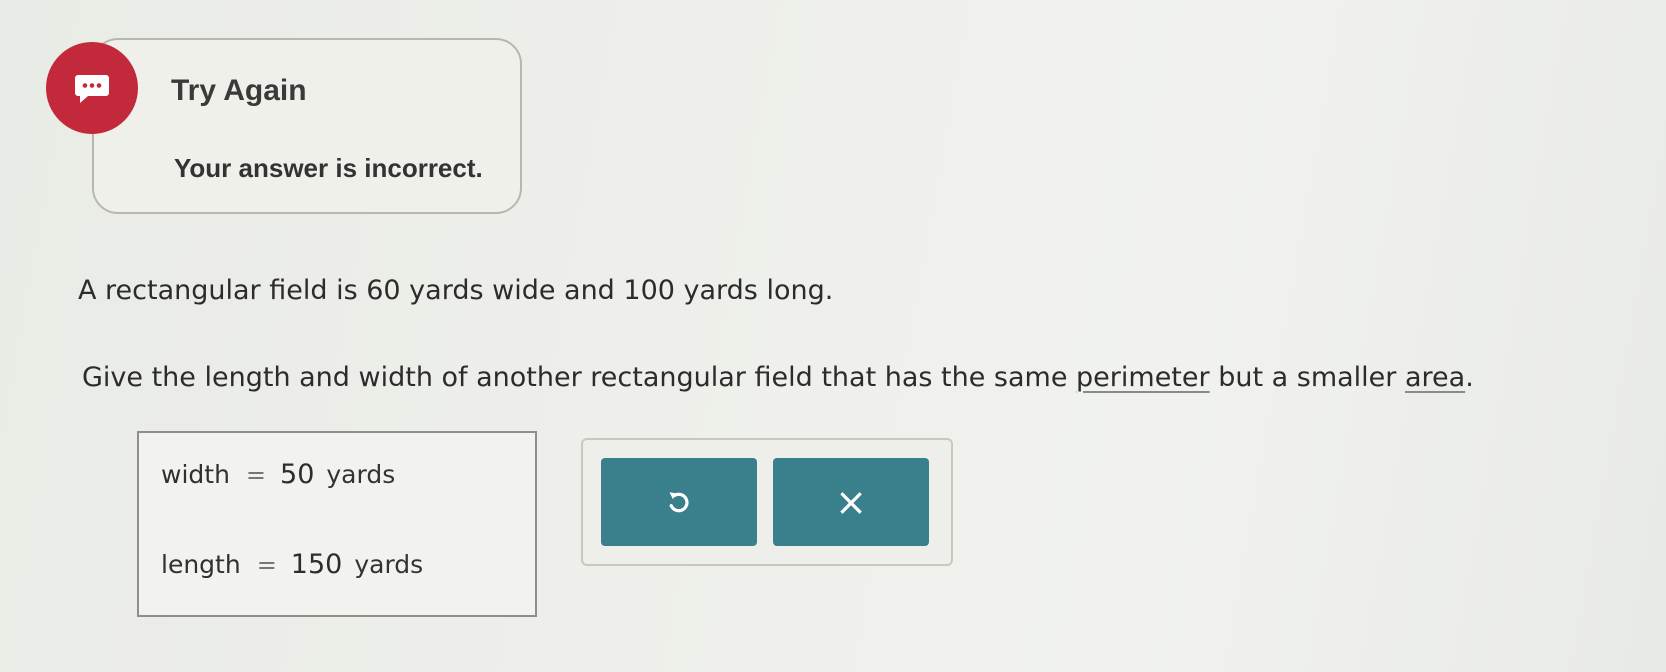 The height and width of the screenshot is (672, 1666). I want to click on perimeter-term-link: perimeter, so click(1143, 377).